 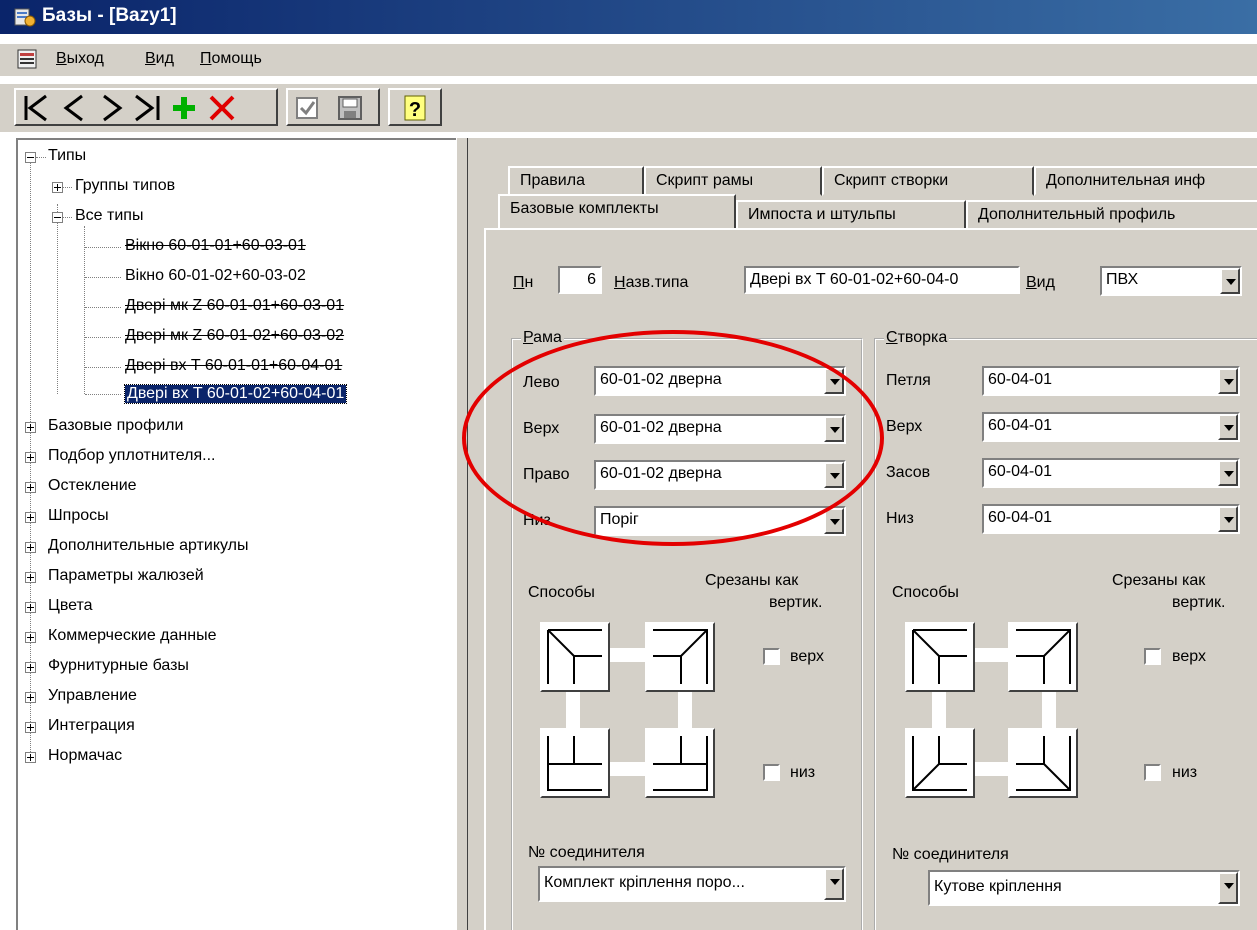 I want to click on tree-node-section: Параметры жалюзей, so click(x=126, y=576).